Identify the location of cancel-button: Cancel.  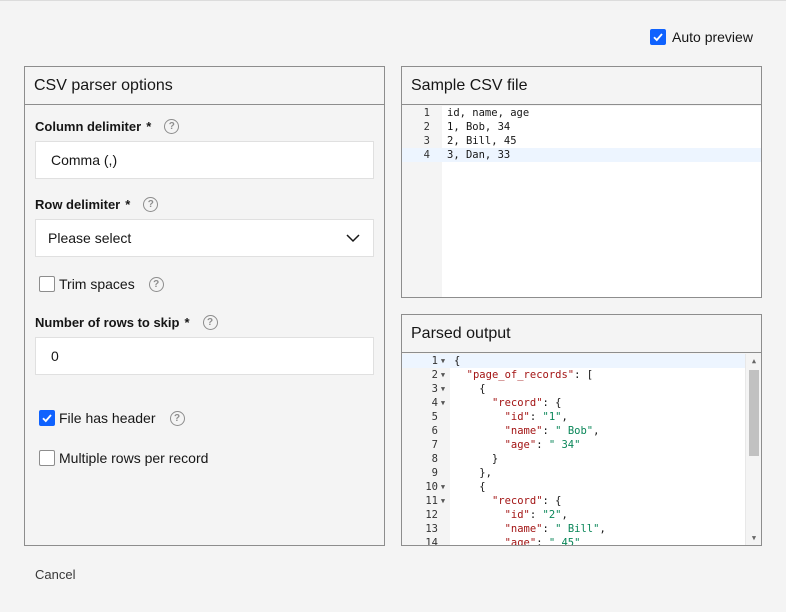
(55, 574).